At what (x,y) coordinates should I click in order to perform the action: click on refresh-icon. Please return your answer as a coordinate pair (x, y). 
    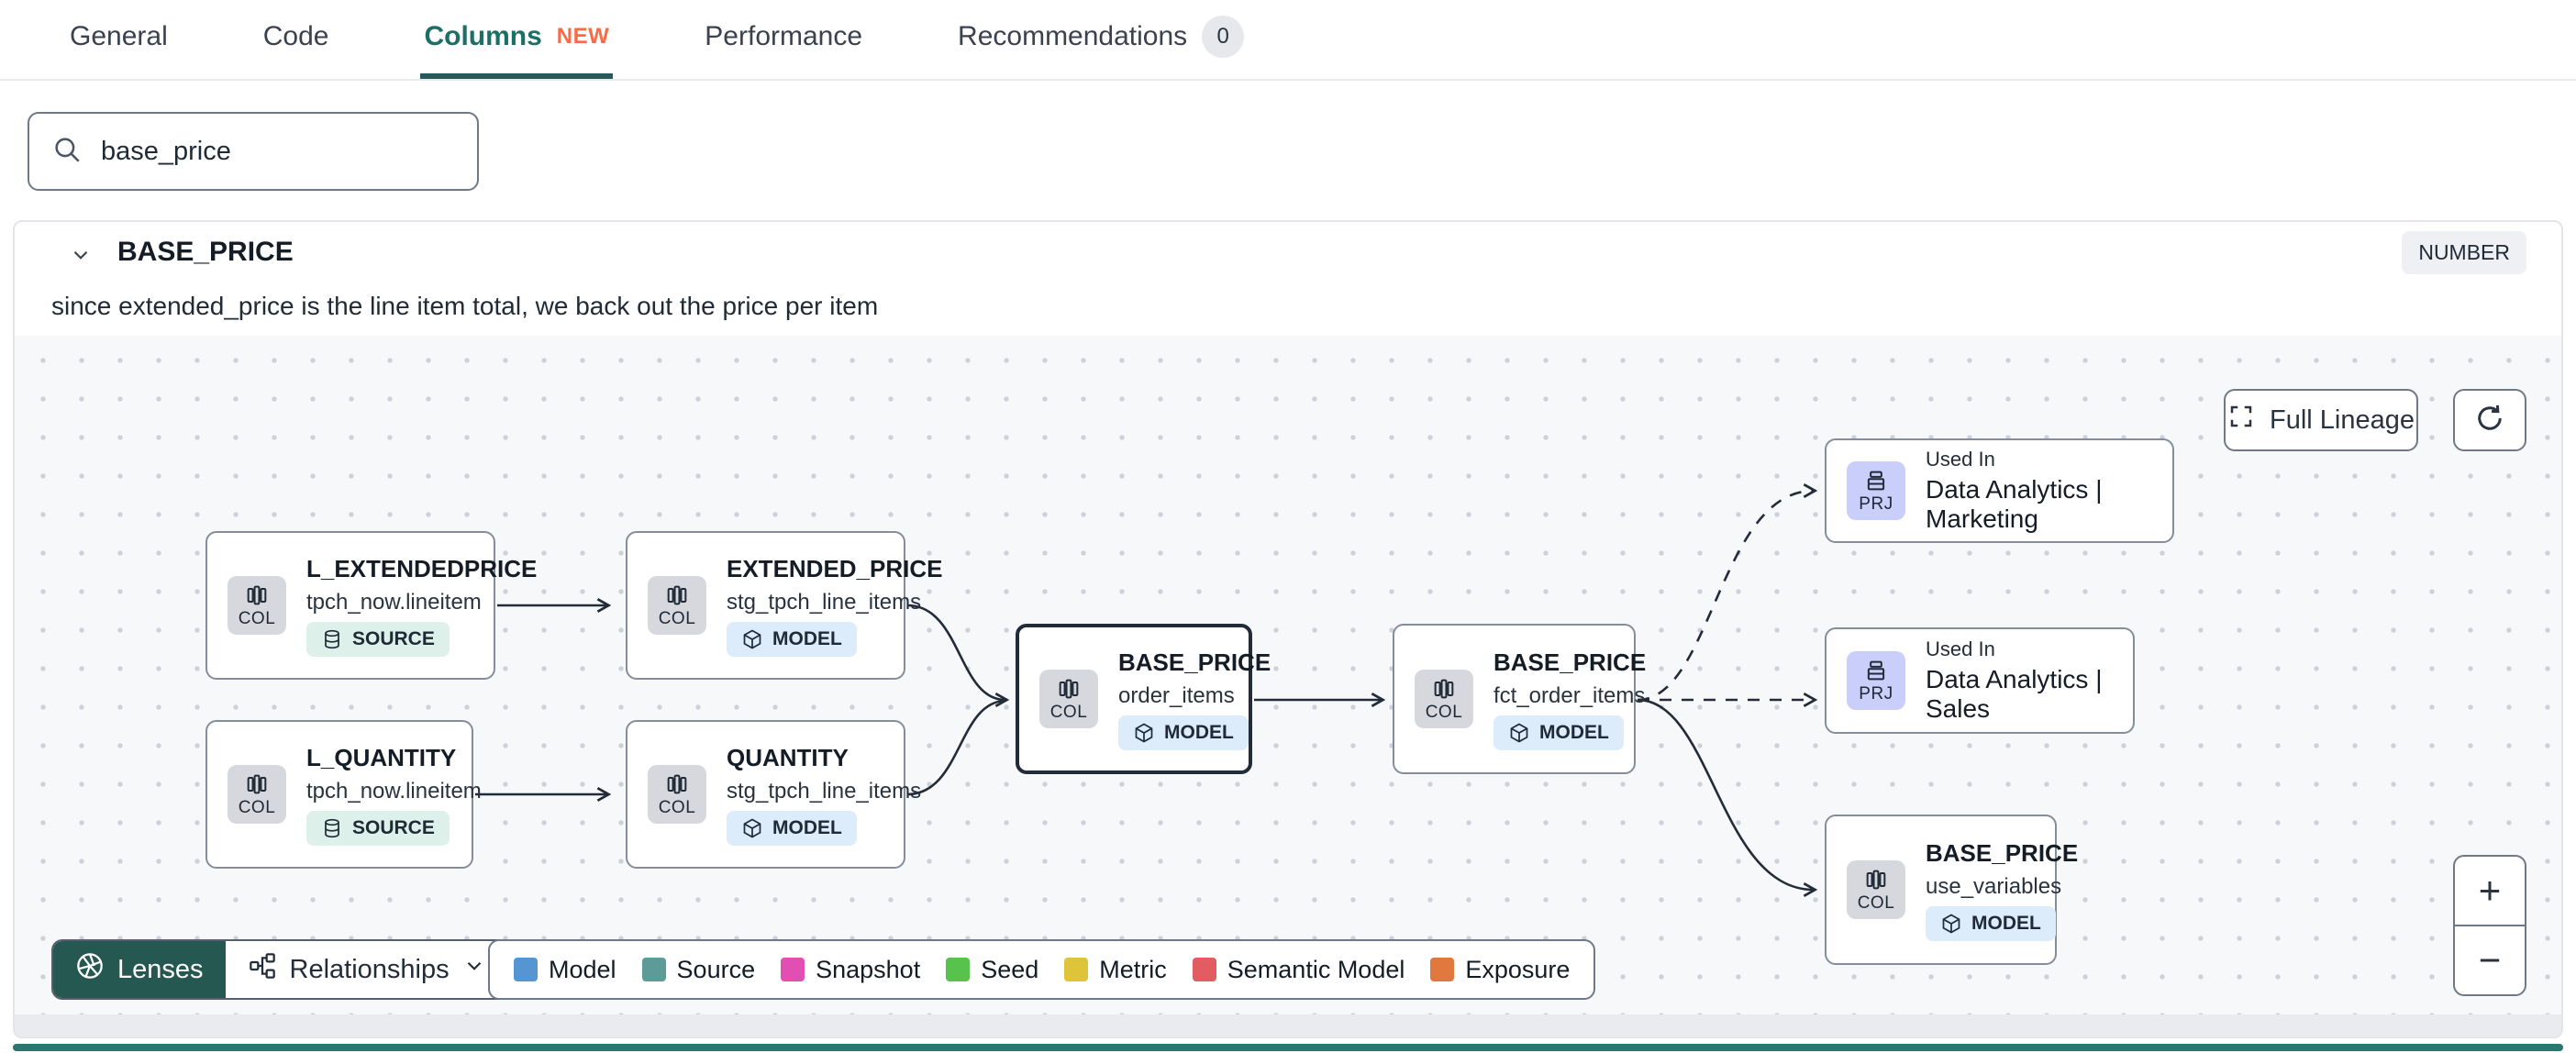
    Looking at the image, I should click on (2489, 420).